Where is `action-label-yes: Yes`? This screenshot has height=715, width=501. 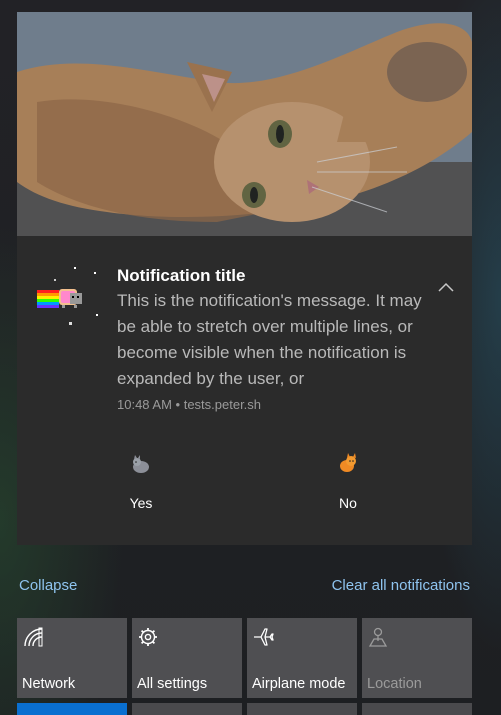
action-label-yes: Yes is located at coordinates (141, 503).